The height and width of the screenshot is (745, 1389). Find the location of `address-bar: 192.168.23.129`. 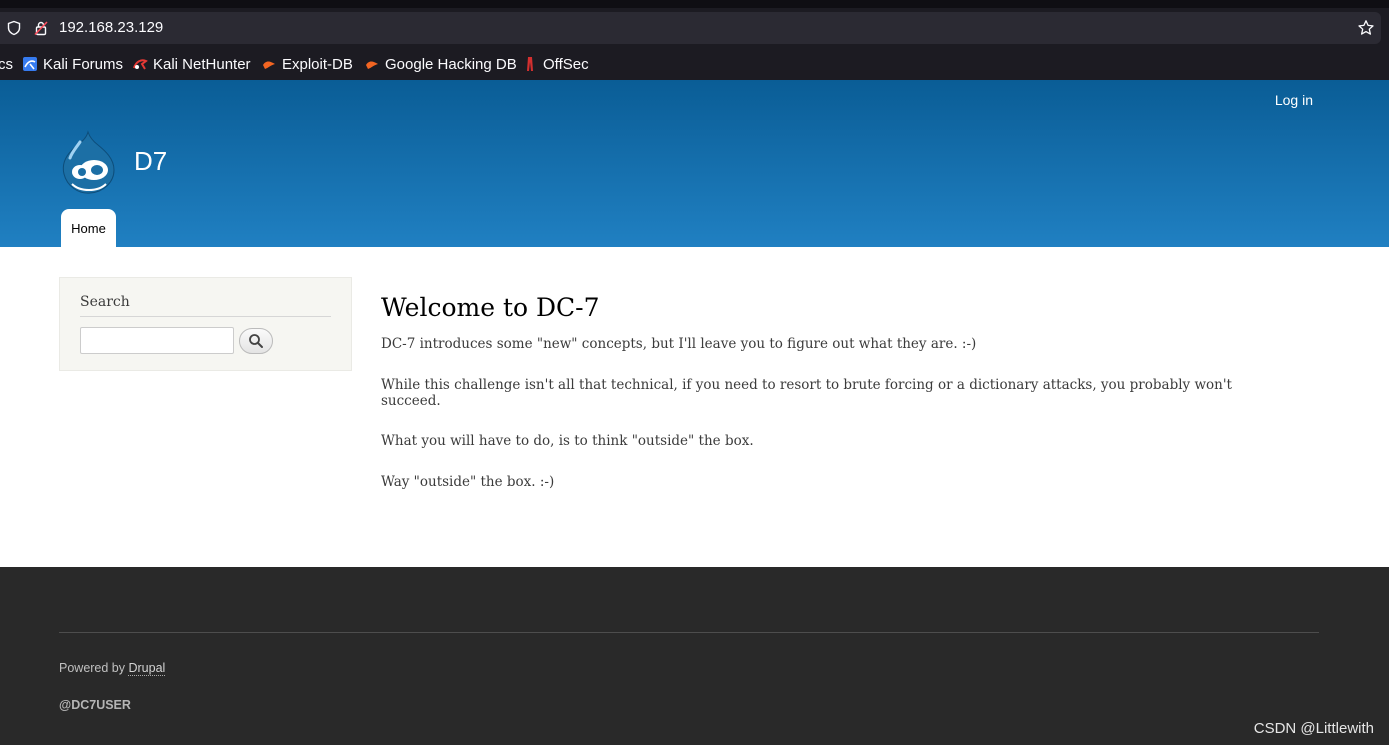

address-bar: 192.168.23.129 is located at coordinates (690, 28).